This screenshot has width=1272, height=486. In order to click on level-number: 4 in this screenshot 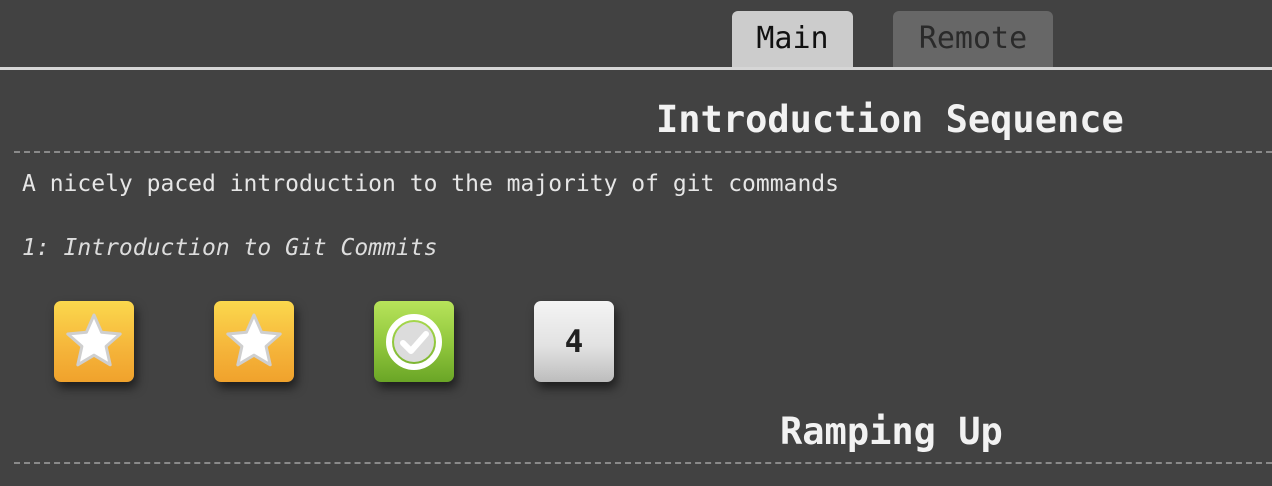, I will do `click(574, 341)`.